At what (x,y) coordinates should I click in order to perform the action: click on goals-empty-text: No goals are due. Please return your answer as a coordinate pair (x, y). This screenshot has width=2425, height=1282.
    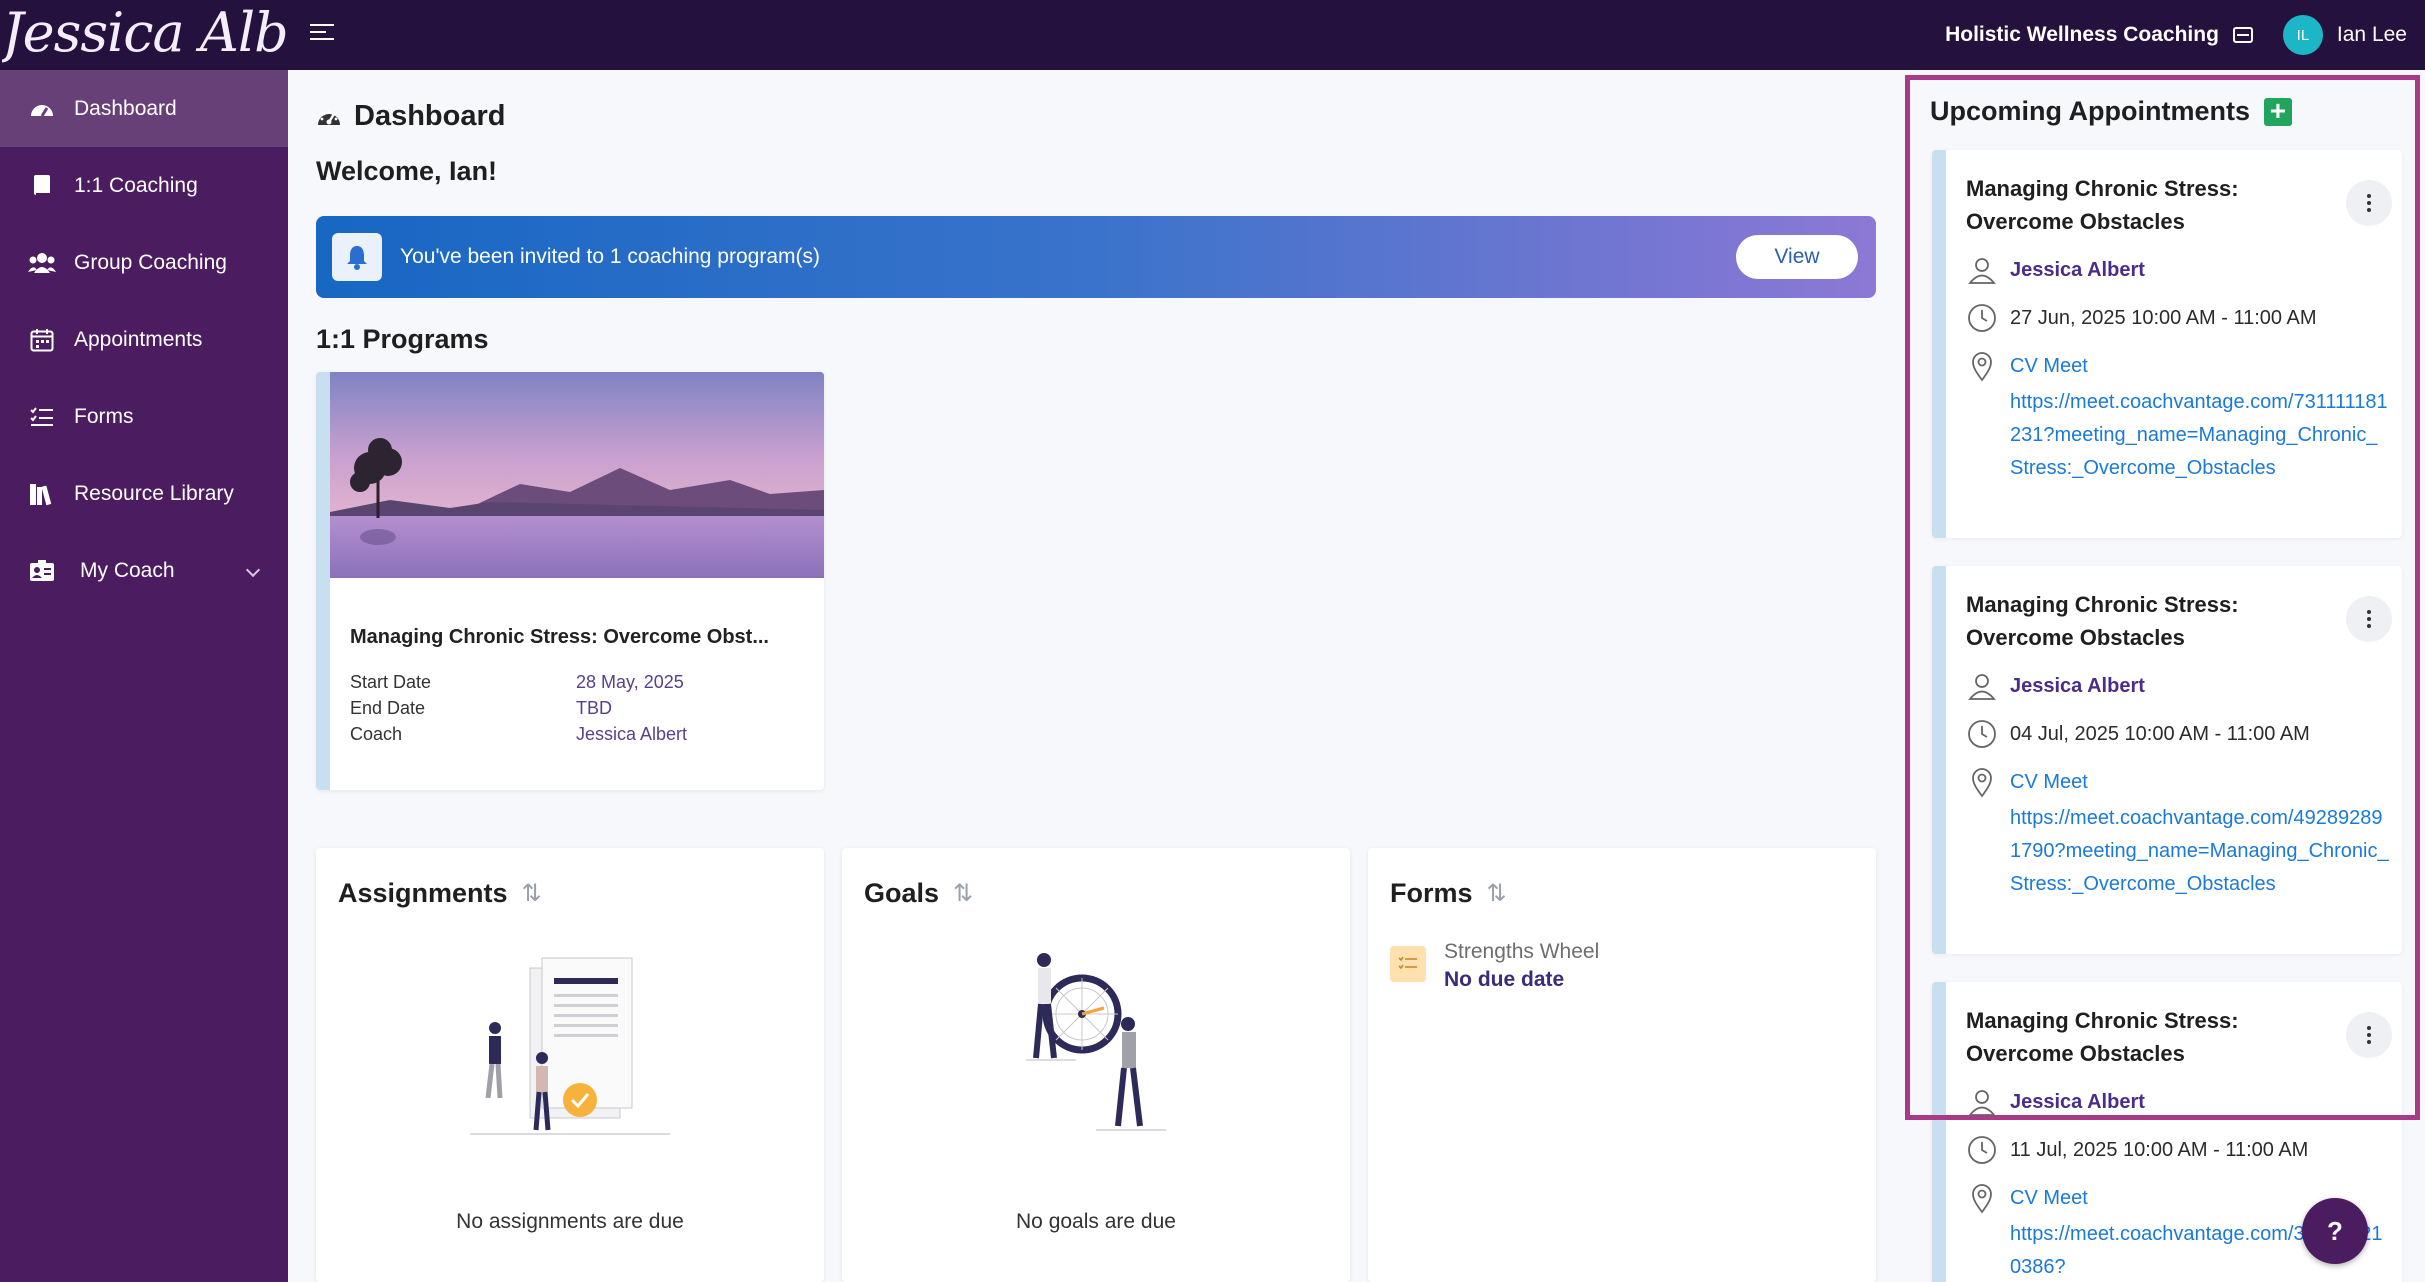
    Looking at the image, I should click on (1096, 1221).